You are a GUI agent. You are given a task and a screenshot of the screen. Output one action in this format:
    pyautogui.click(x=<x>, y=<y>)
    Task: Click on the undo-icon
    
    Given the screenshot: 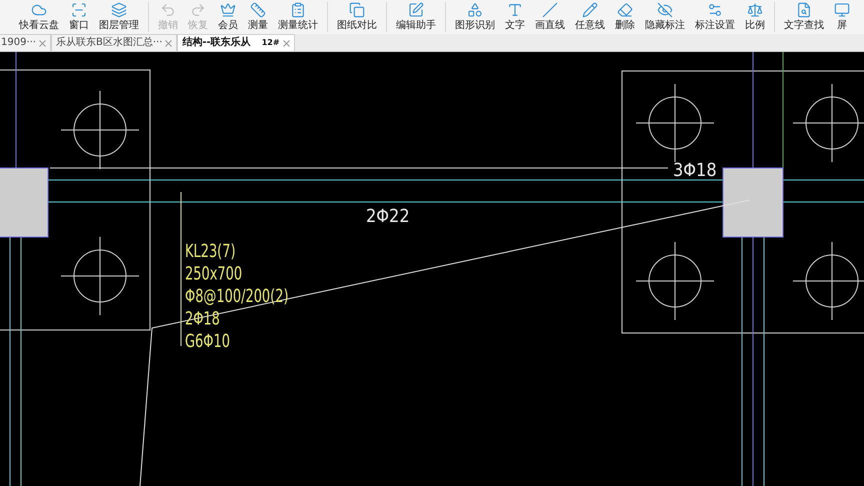 What is the action you would take?
    pyautogui.click(x=168, y=10)
    